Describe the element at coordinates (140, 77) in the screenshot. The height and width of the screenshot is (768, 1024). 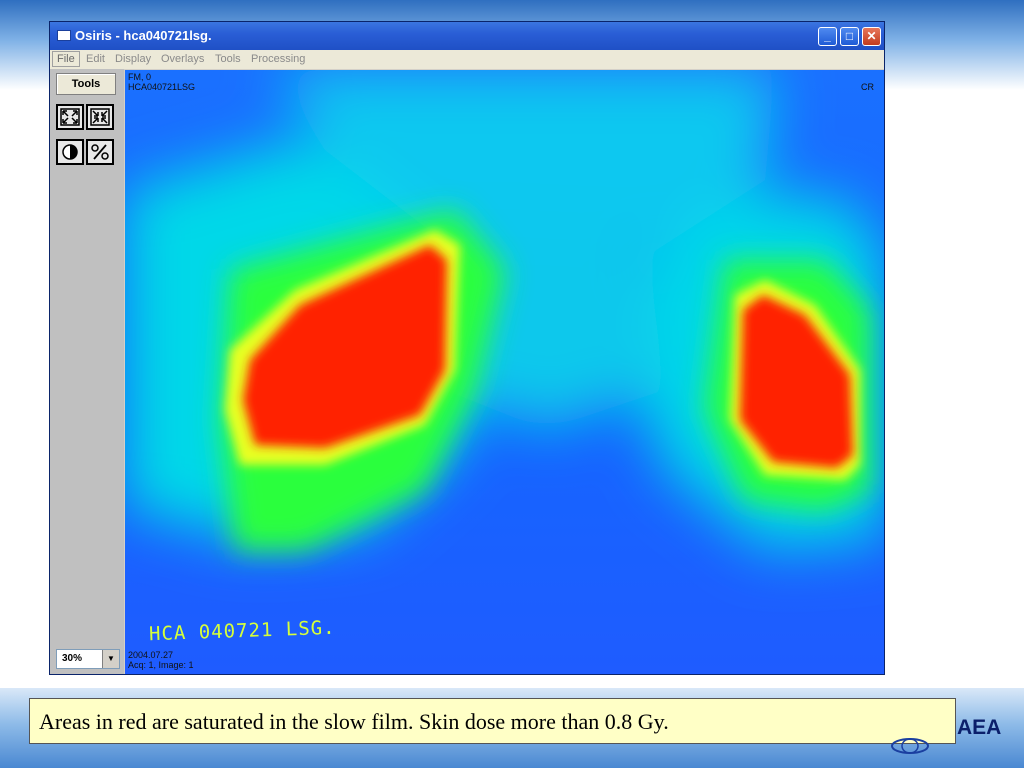
I see `overlay-top-left-1: FM, 0` at that location.